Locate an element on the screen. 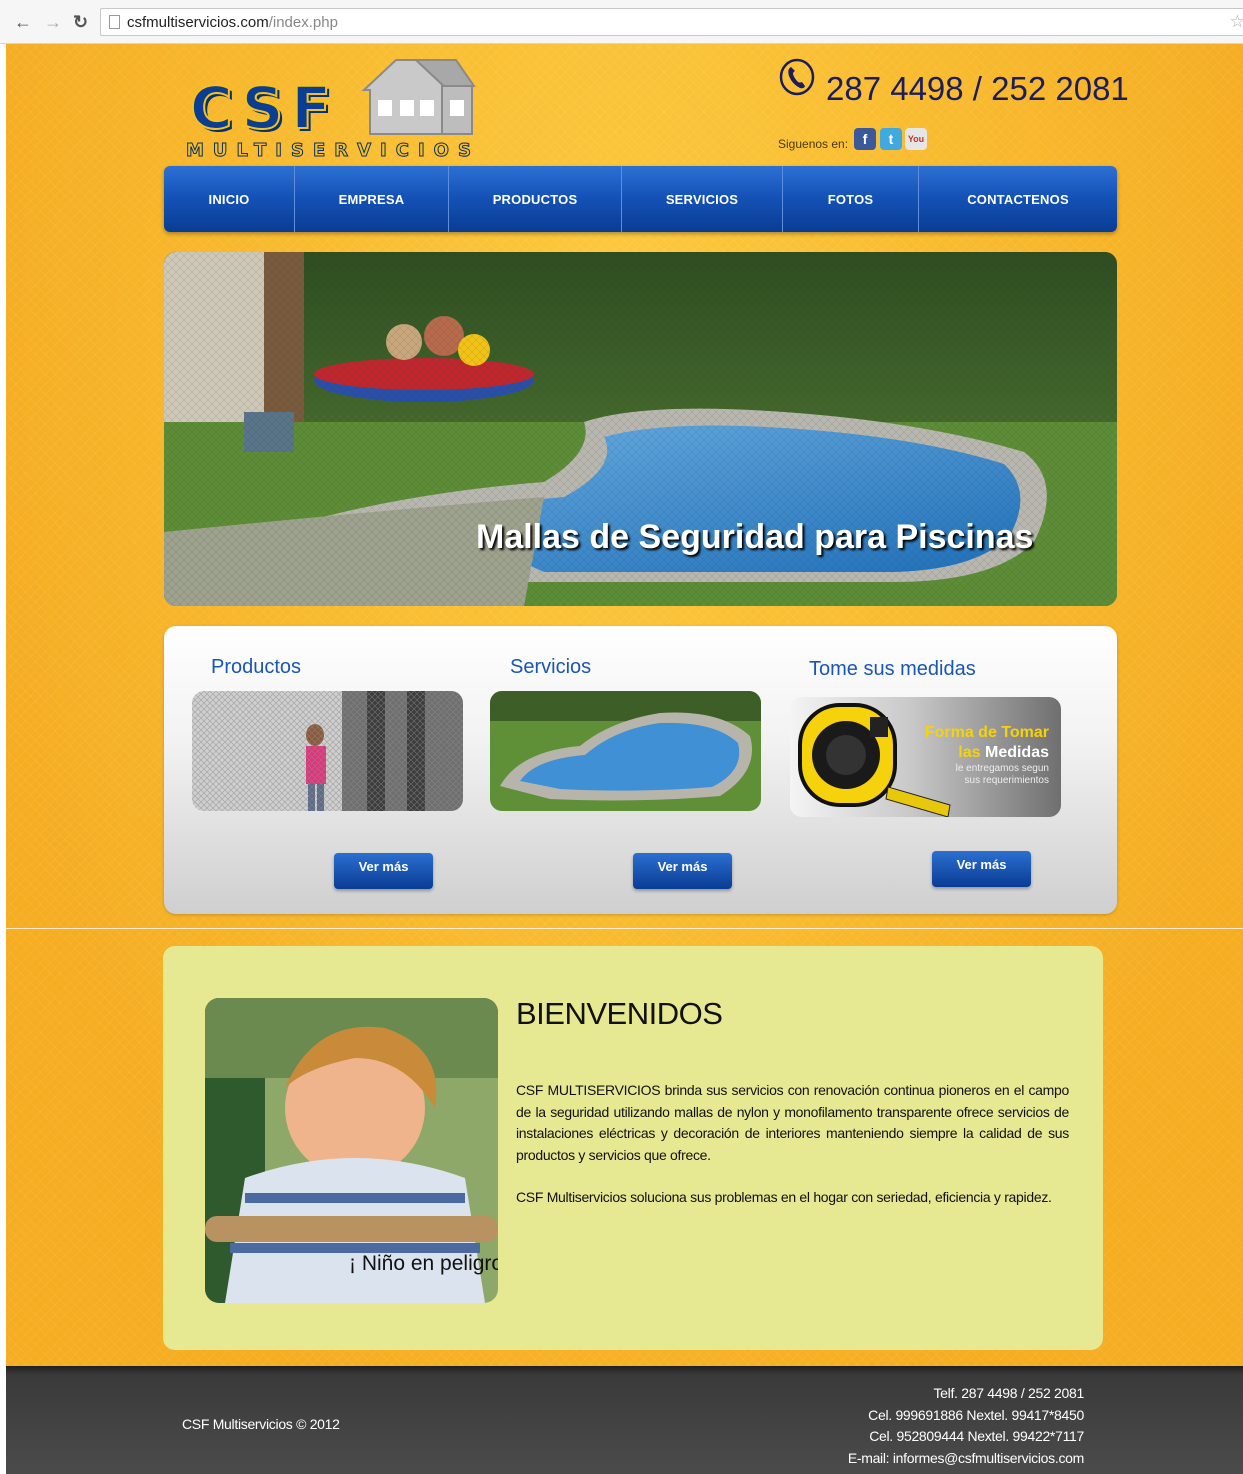 The image size is (1243, 1474). social-label: Siguenos en: is located at coordinates (813, 144).